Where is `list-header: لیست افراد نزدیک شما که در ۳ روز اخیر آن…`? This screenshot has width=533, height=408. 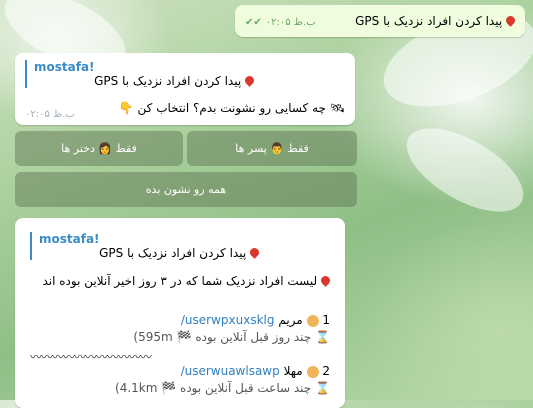 list-header: لیست افراد نزدیک شما که در ۳ روز اخیر آن… is located at coordinates (186, 281).